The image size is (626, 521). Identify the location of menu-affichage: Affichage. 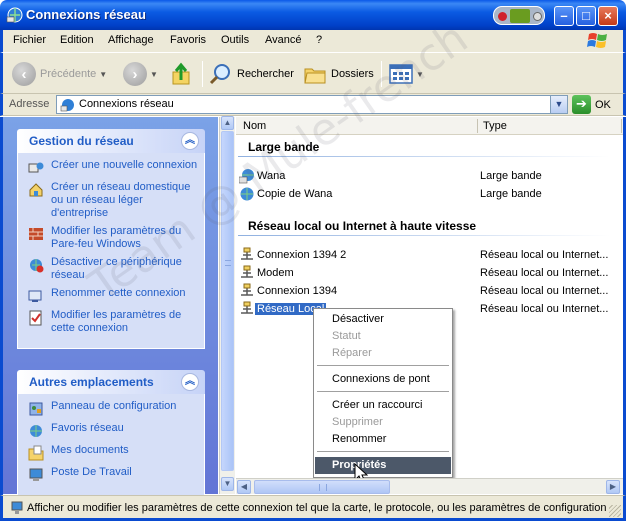
(131, 40).